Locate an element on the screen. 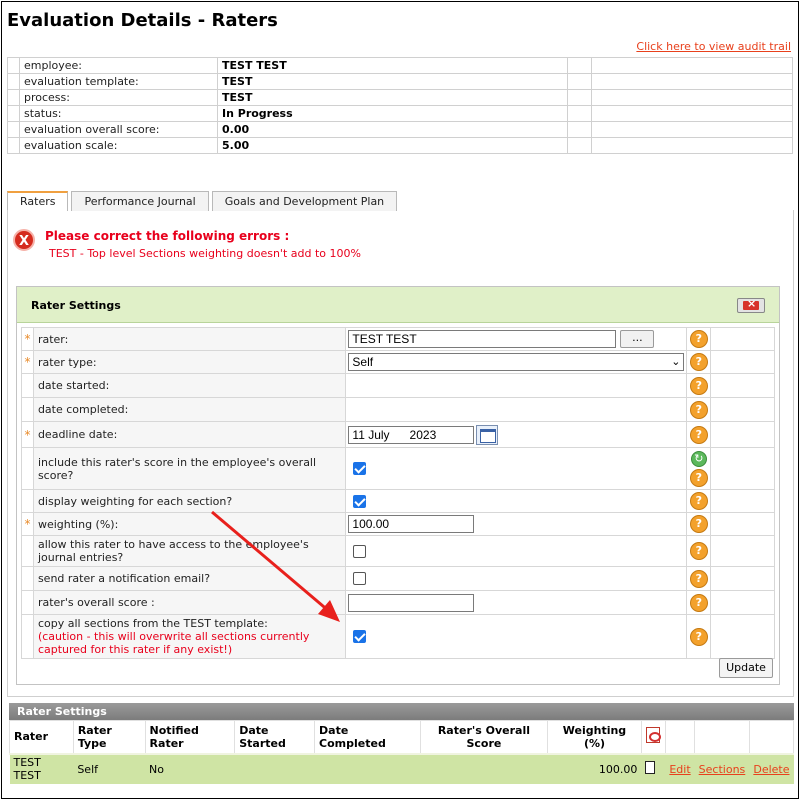  form-row-rater-type: * rater type: Self ⌄ ? is located at coordinates (398, 362).